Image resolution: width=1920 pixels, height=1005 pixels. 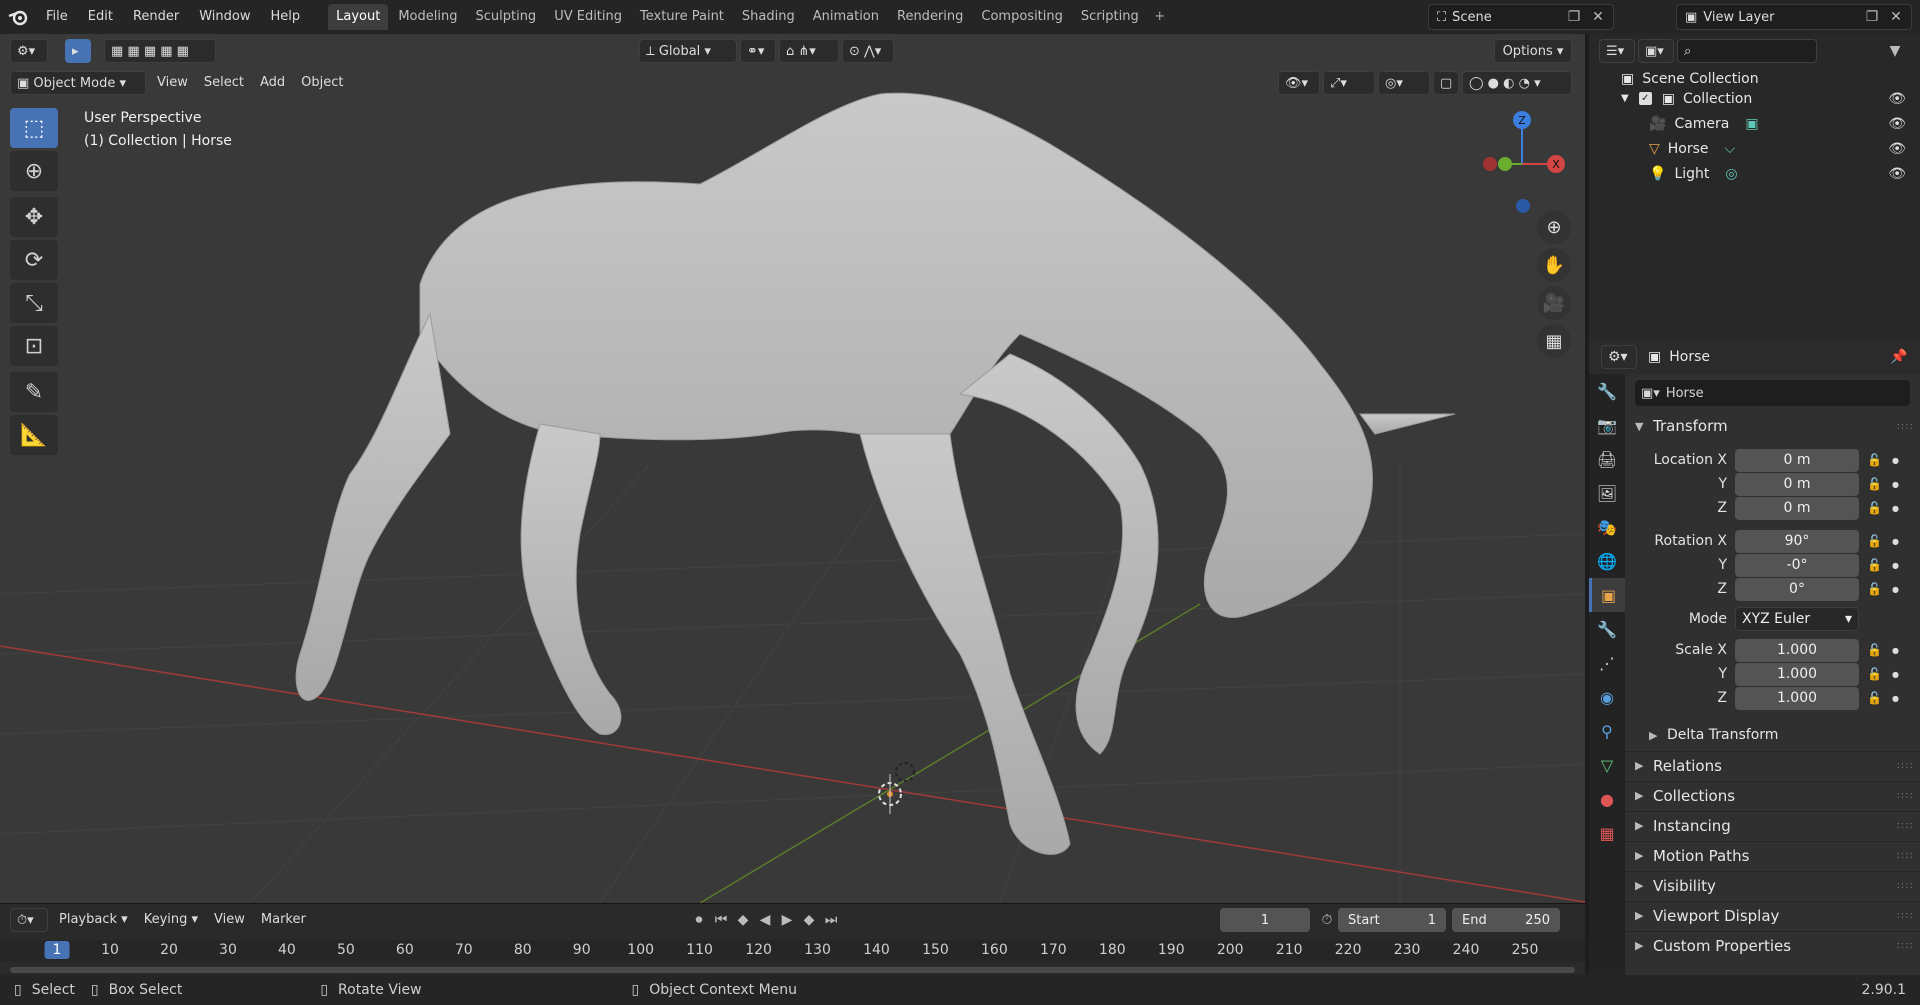 What do you see at coordinates (1327, 920) in the screenshot?
I see `stopwatch-icon: ⏱` at bounding box center [1327, 920].